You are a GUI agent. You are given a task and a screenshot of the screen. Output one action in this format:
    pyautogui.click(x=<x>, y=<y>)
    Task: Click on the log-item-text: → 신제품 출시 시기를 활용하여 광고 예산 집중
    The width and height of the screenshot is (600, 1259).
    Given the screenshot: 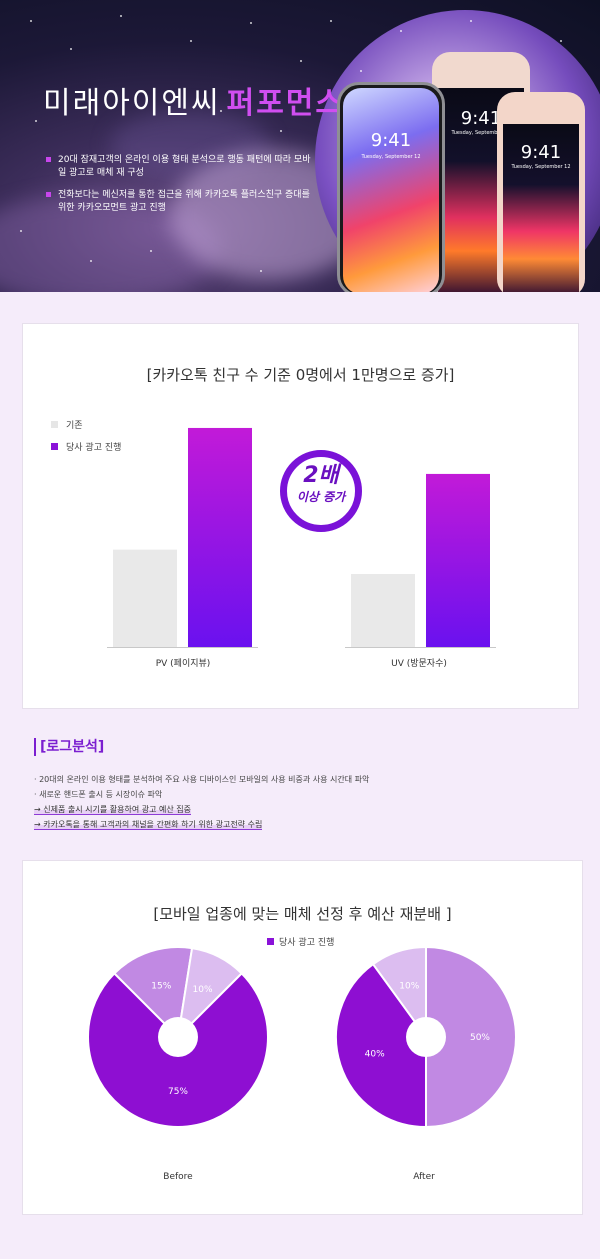 What is the action you would take?
    pyautogui.click(x=112, y=810)
    